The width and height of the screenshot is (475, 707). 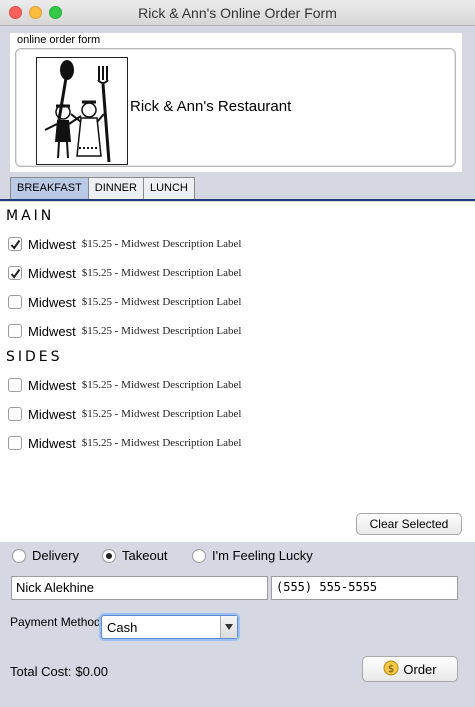 What do you see at coordinates (409, 524) in the screenshot?
I see `clear-selected-button: Clear Selected` at bounding box center [409, 524].